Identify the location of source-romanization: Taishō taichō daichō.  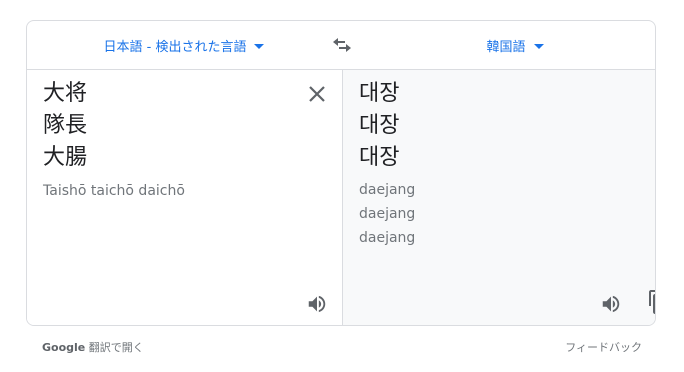
(114, 191).